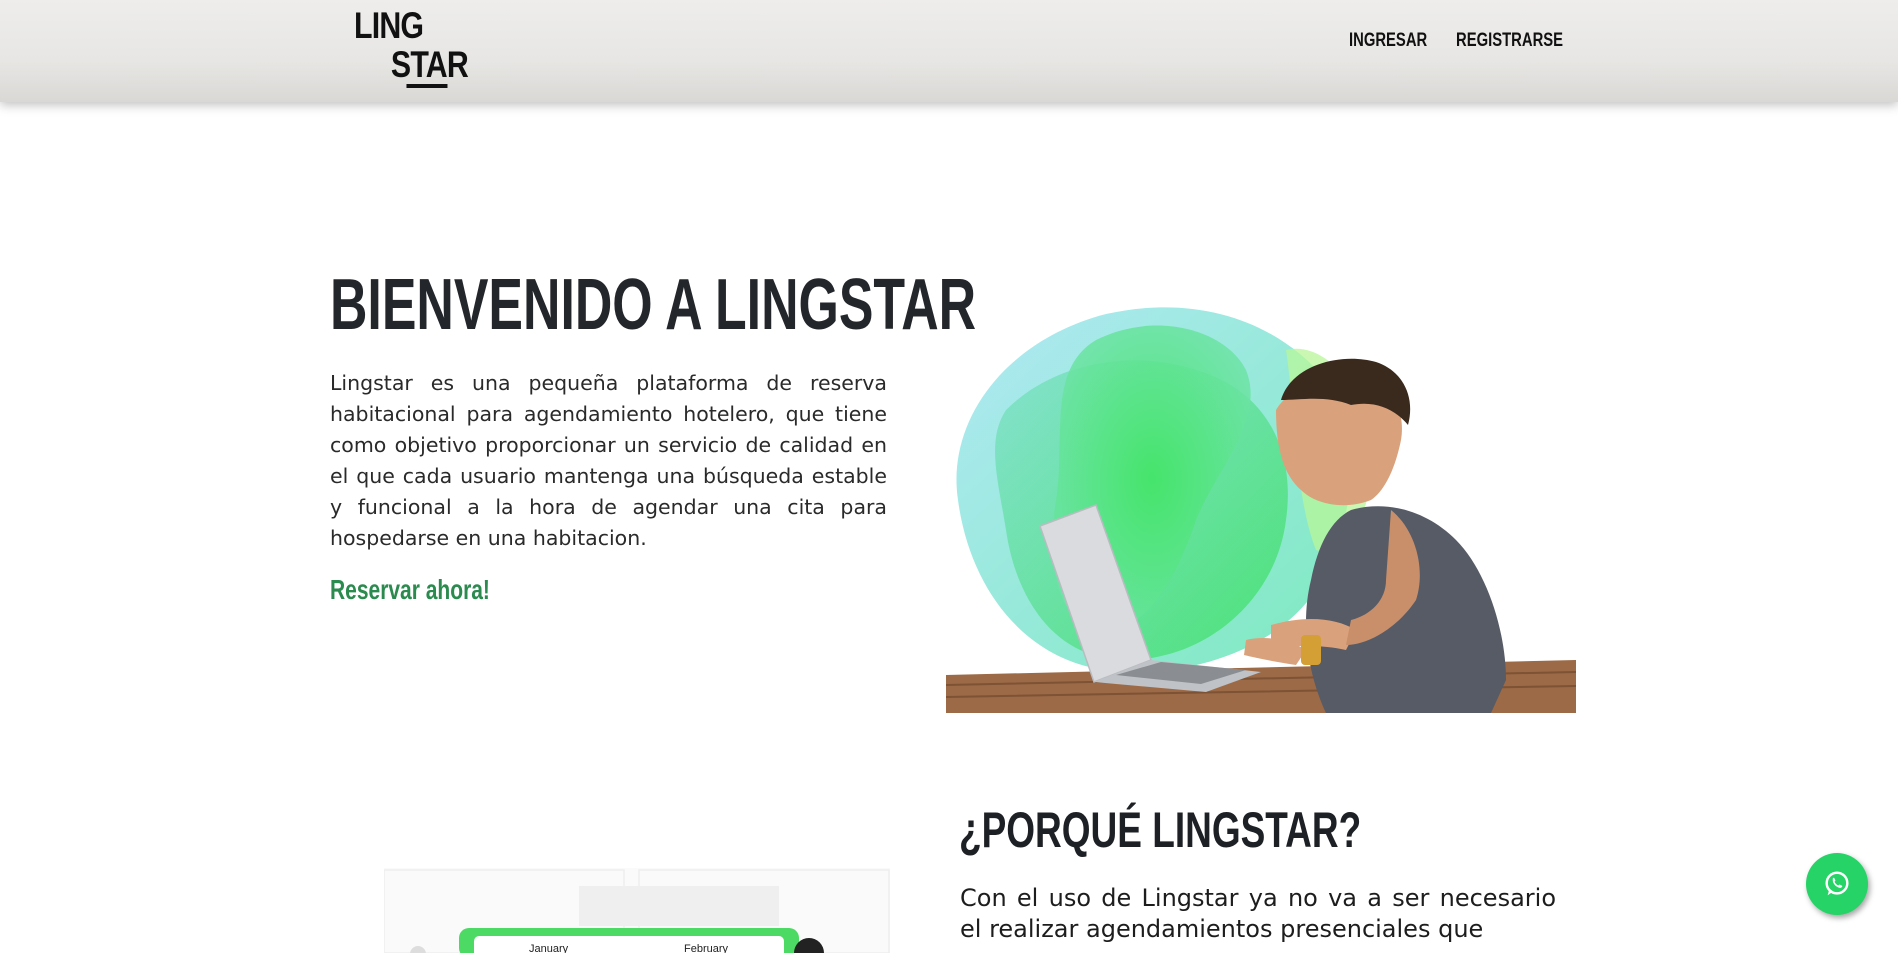 The image size is (1898, 953). What do you see at coordinates (549, 948) in the screenshot?
I see `calendar-month-january: January` at bounding box center [549, 948].